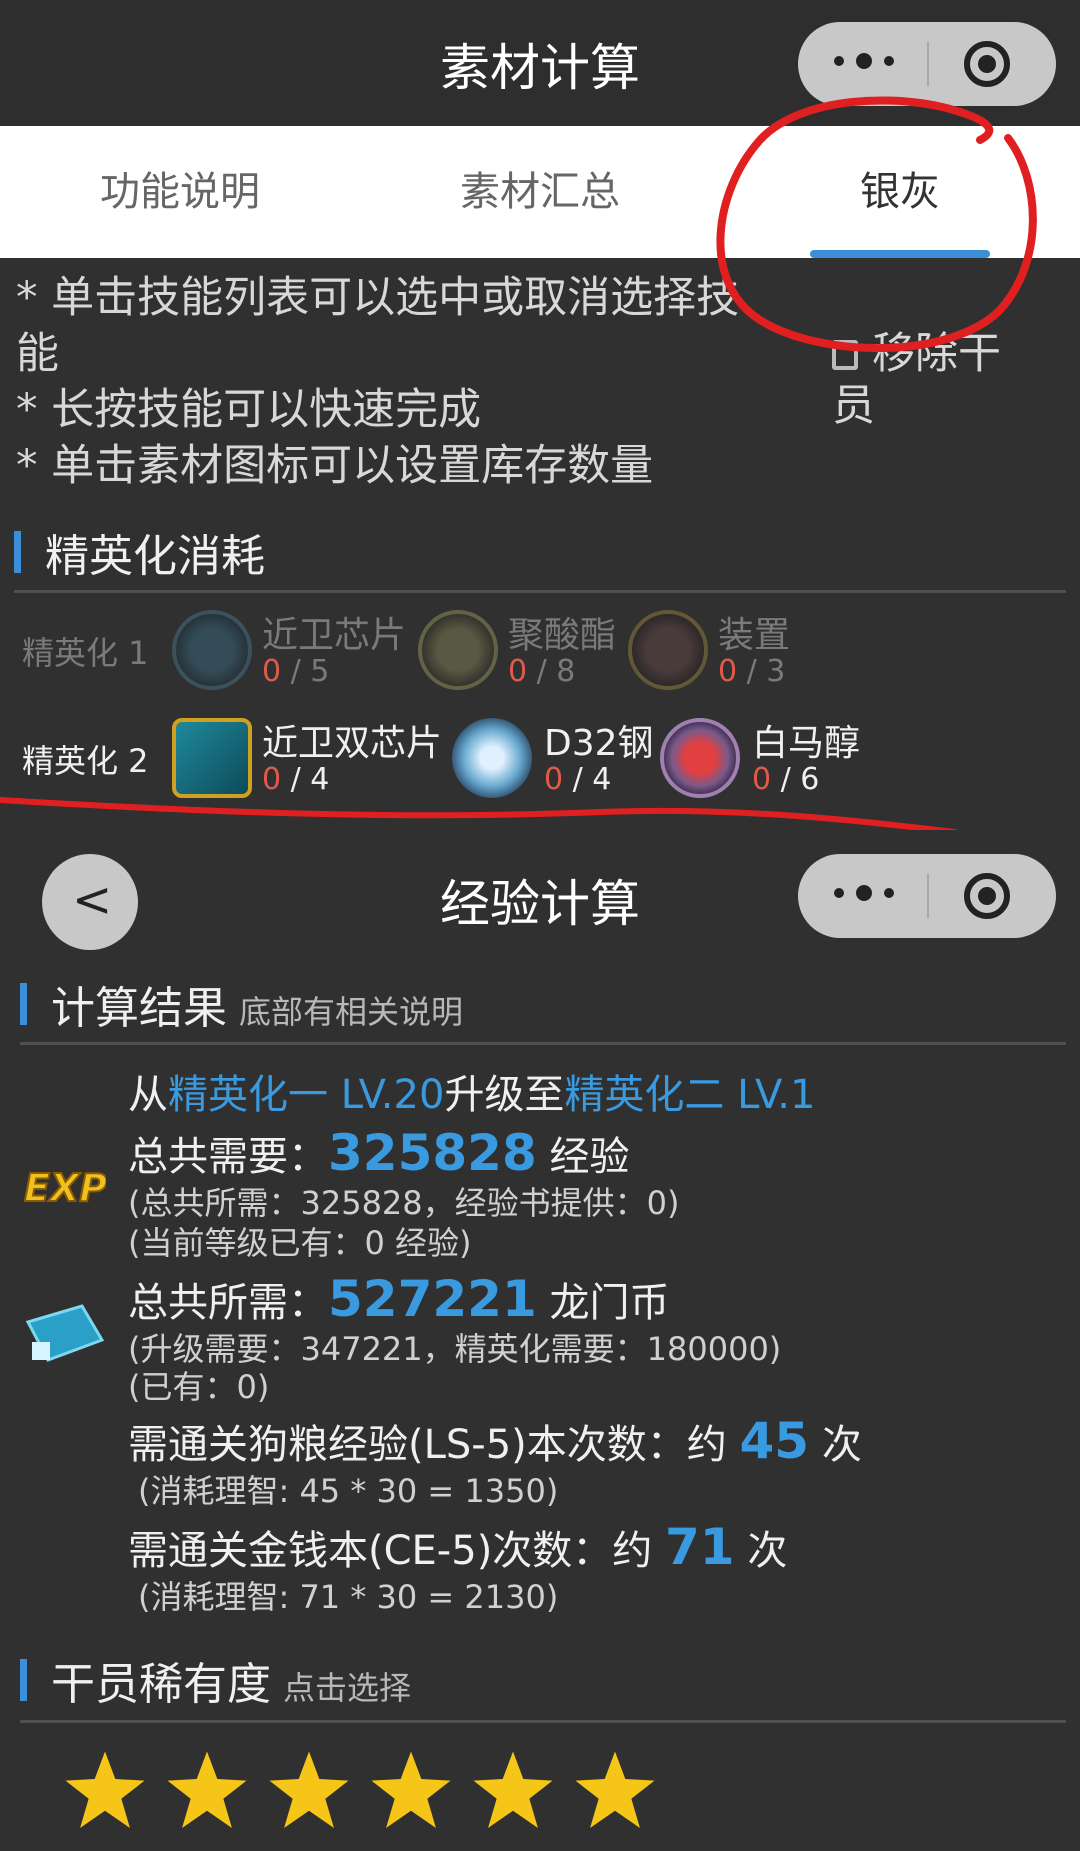 The height and width of the screenshot is (1851, 1080). What do you see at coordinates (161, 1684) in the screenshot?
I see `section-title: 干员稀有度` at bounding box center [161, 1684].